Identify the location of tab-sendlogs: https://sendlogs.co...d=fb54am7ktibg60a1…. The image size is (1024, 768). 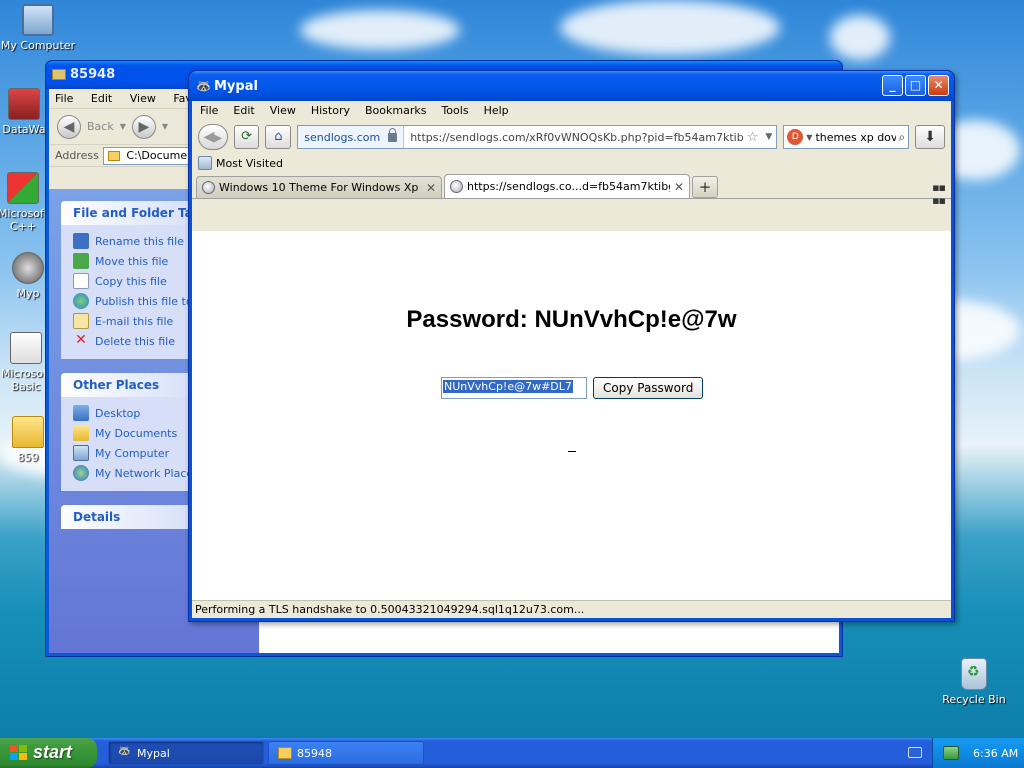
(567, 186).